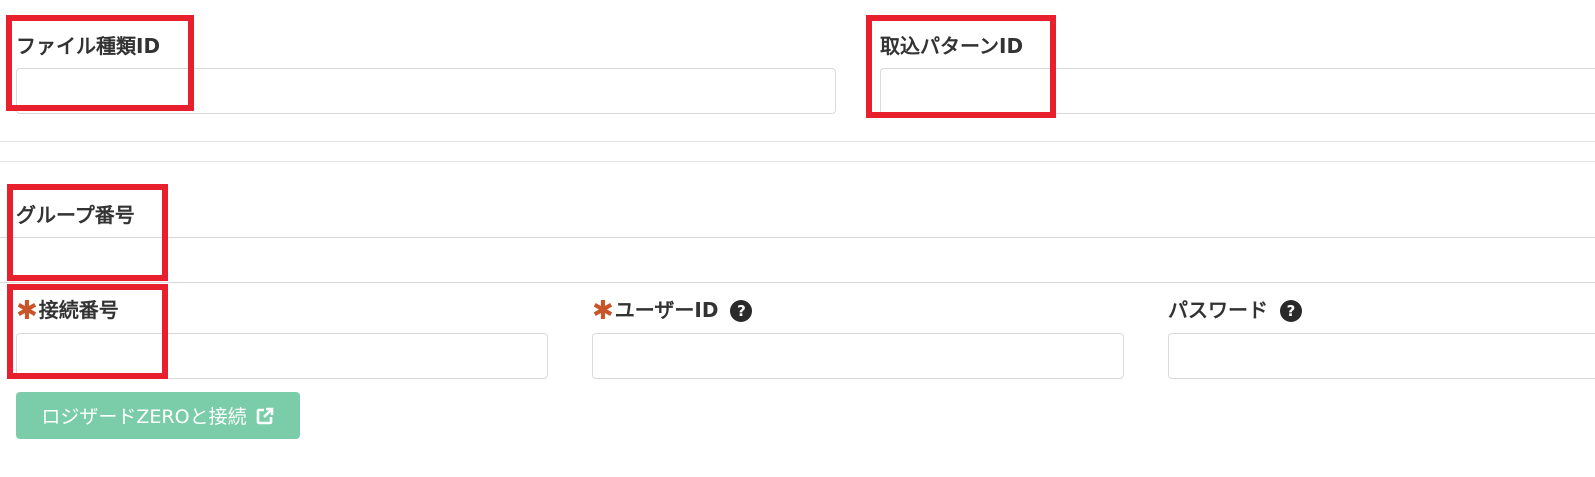  I want to click on connection-number-label-text: 接続番号, so click(78, 310).